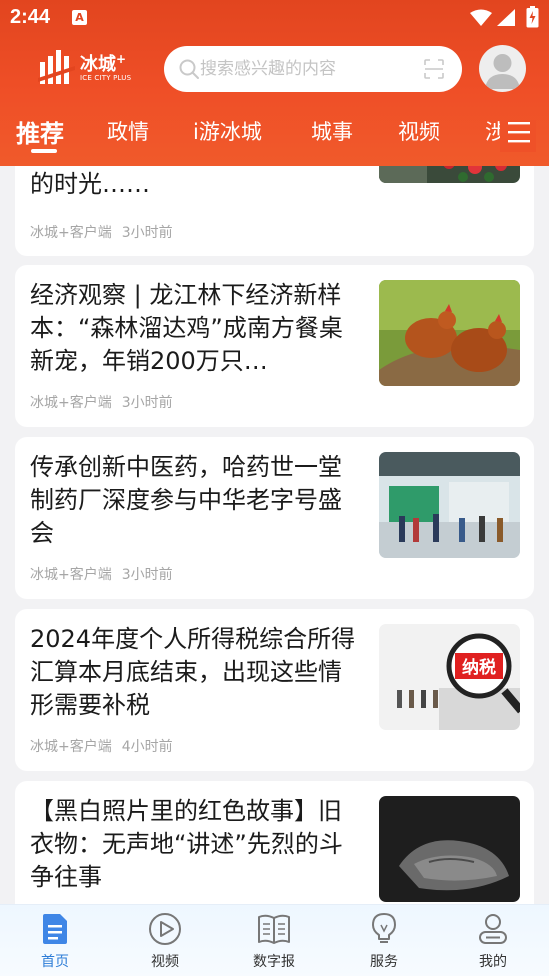 Image resolution: width=549 pixels, height=976 pixels. Describe the element at coordinates (197, 672) in the screenshot. I see `news-title: 2024年度个人所得税综合所得汇算本月底结束，出现这些情形需要补税` at that location.